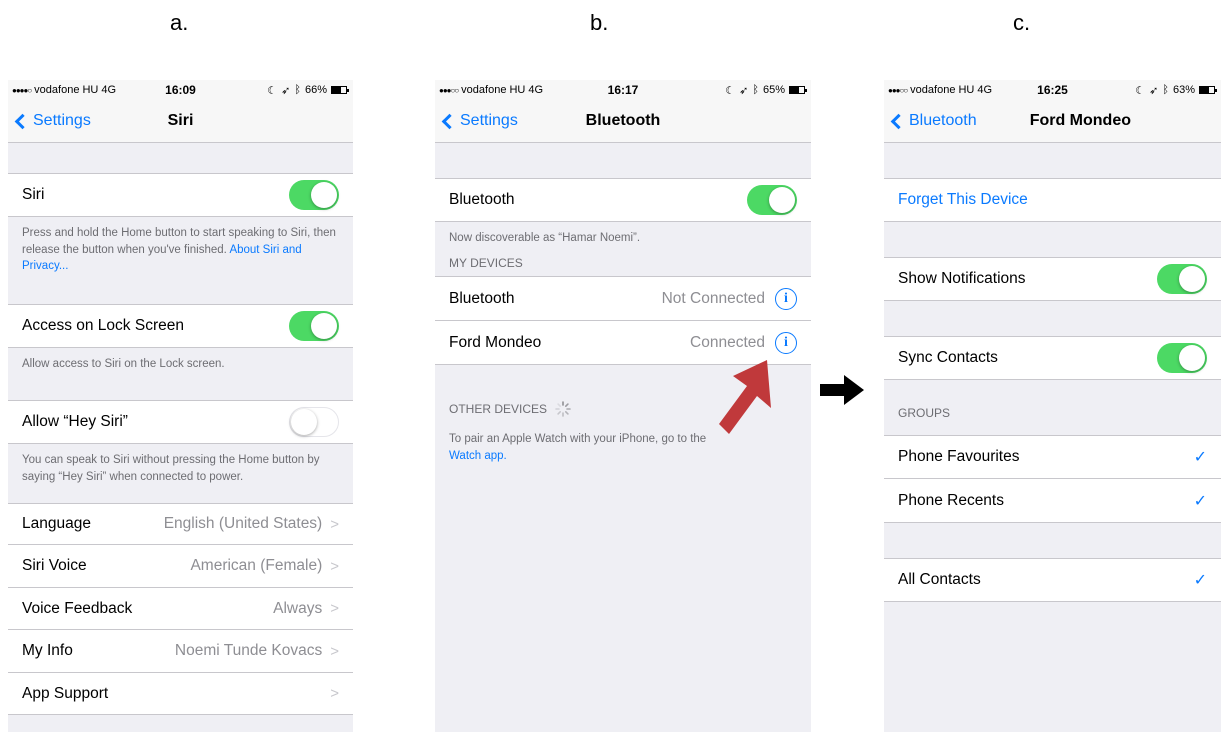  I want to click on show-notifications-row: Show Notifications, so click(1052, 279).